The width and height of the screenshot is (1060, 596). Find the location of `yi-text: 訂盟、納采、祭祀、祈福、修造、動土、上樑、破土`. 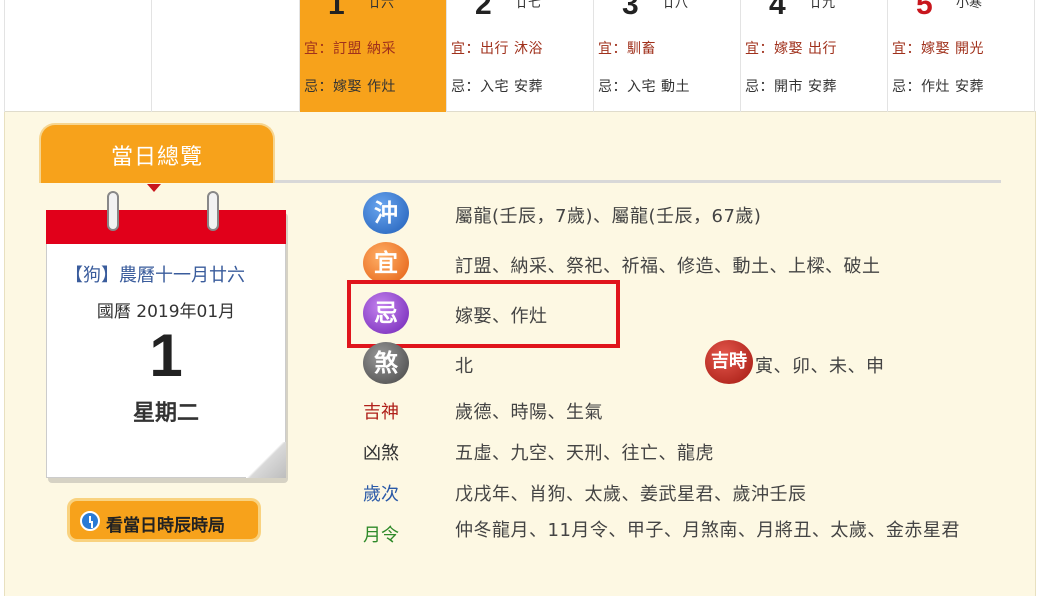

yi-text: 訂盟、納采、祭祀、祈福、修造、動土、上樑、破土 is located at coordinates (668, 266).